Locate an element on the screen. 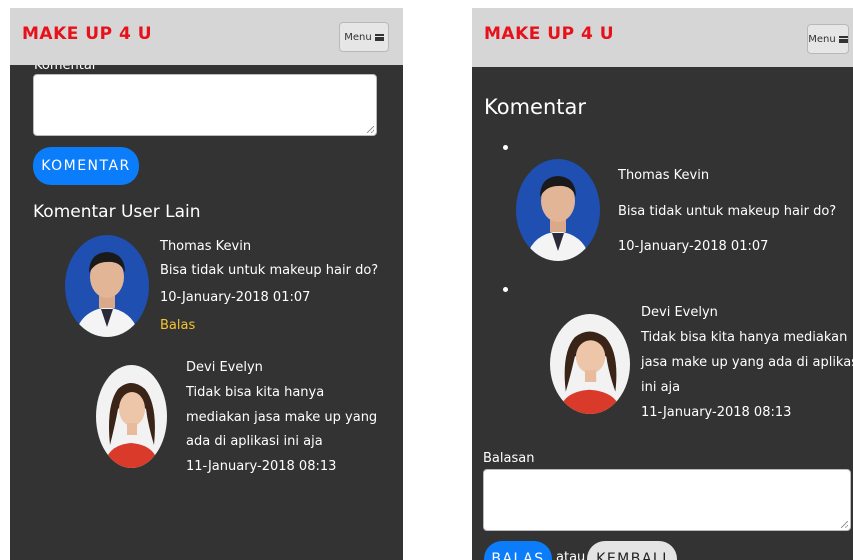 Image resolution: width=853 pixels, height=560 pixels. or-text: atau is located at coordinates (571, 555).